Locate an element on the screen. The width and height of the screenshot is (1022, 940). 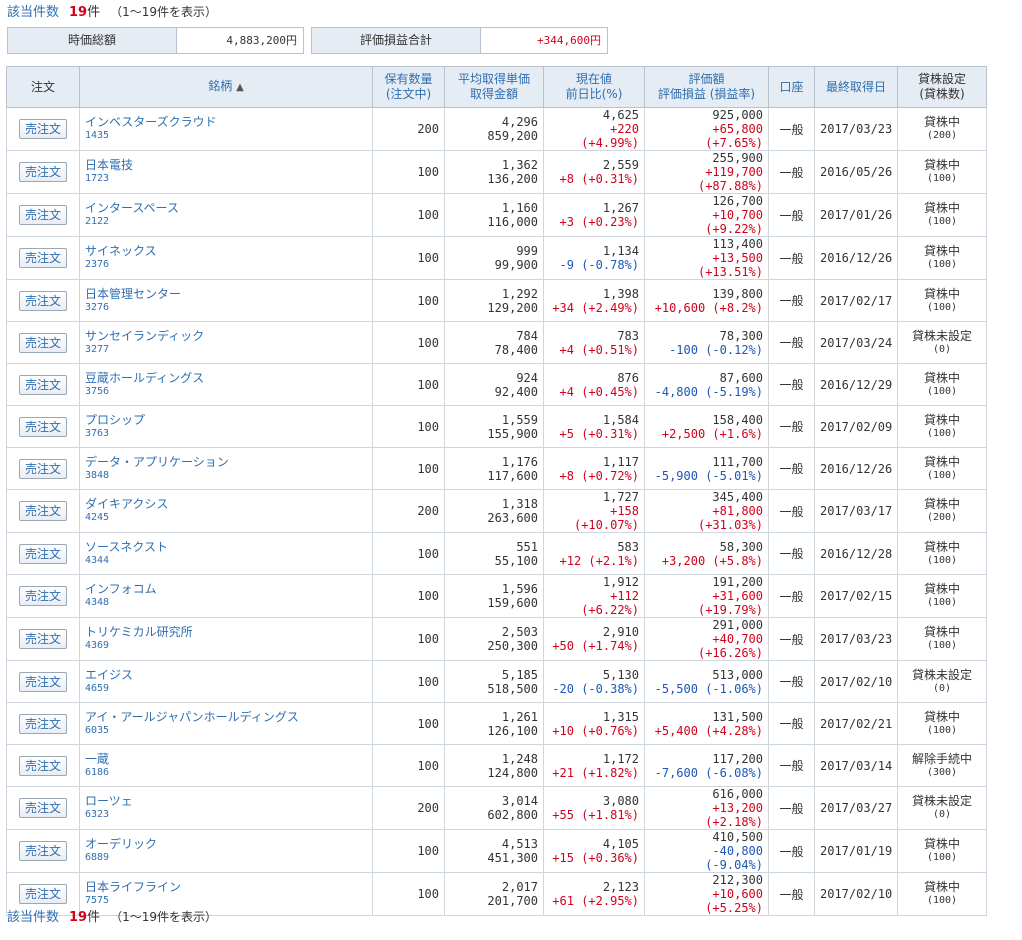
quantity-cell: 100 is located at coordinates (408, 384).